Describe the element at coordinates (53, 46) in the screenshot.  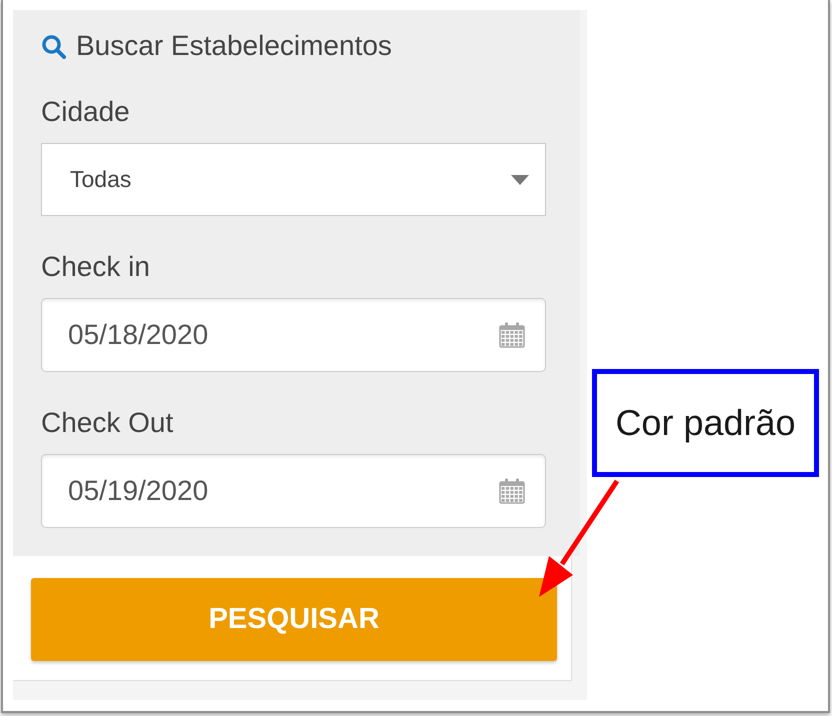
I see `search-icon` at that location.